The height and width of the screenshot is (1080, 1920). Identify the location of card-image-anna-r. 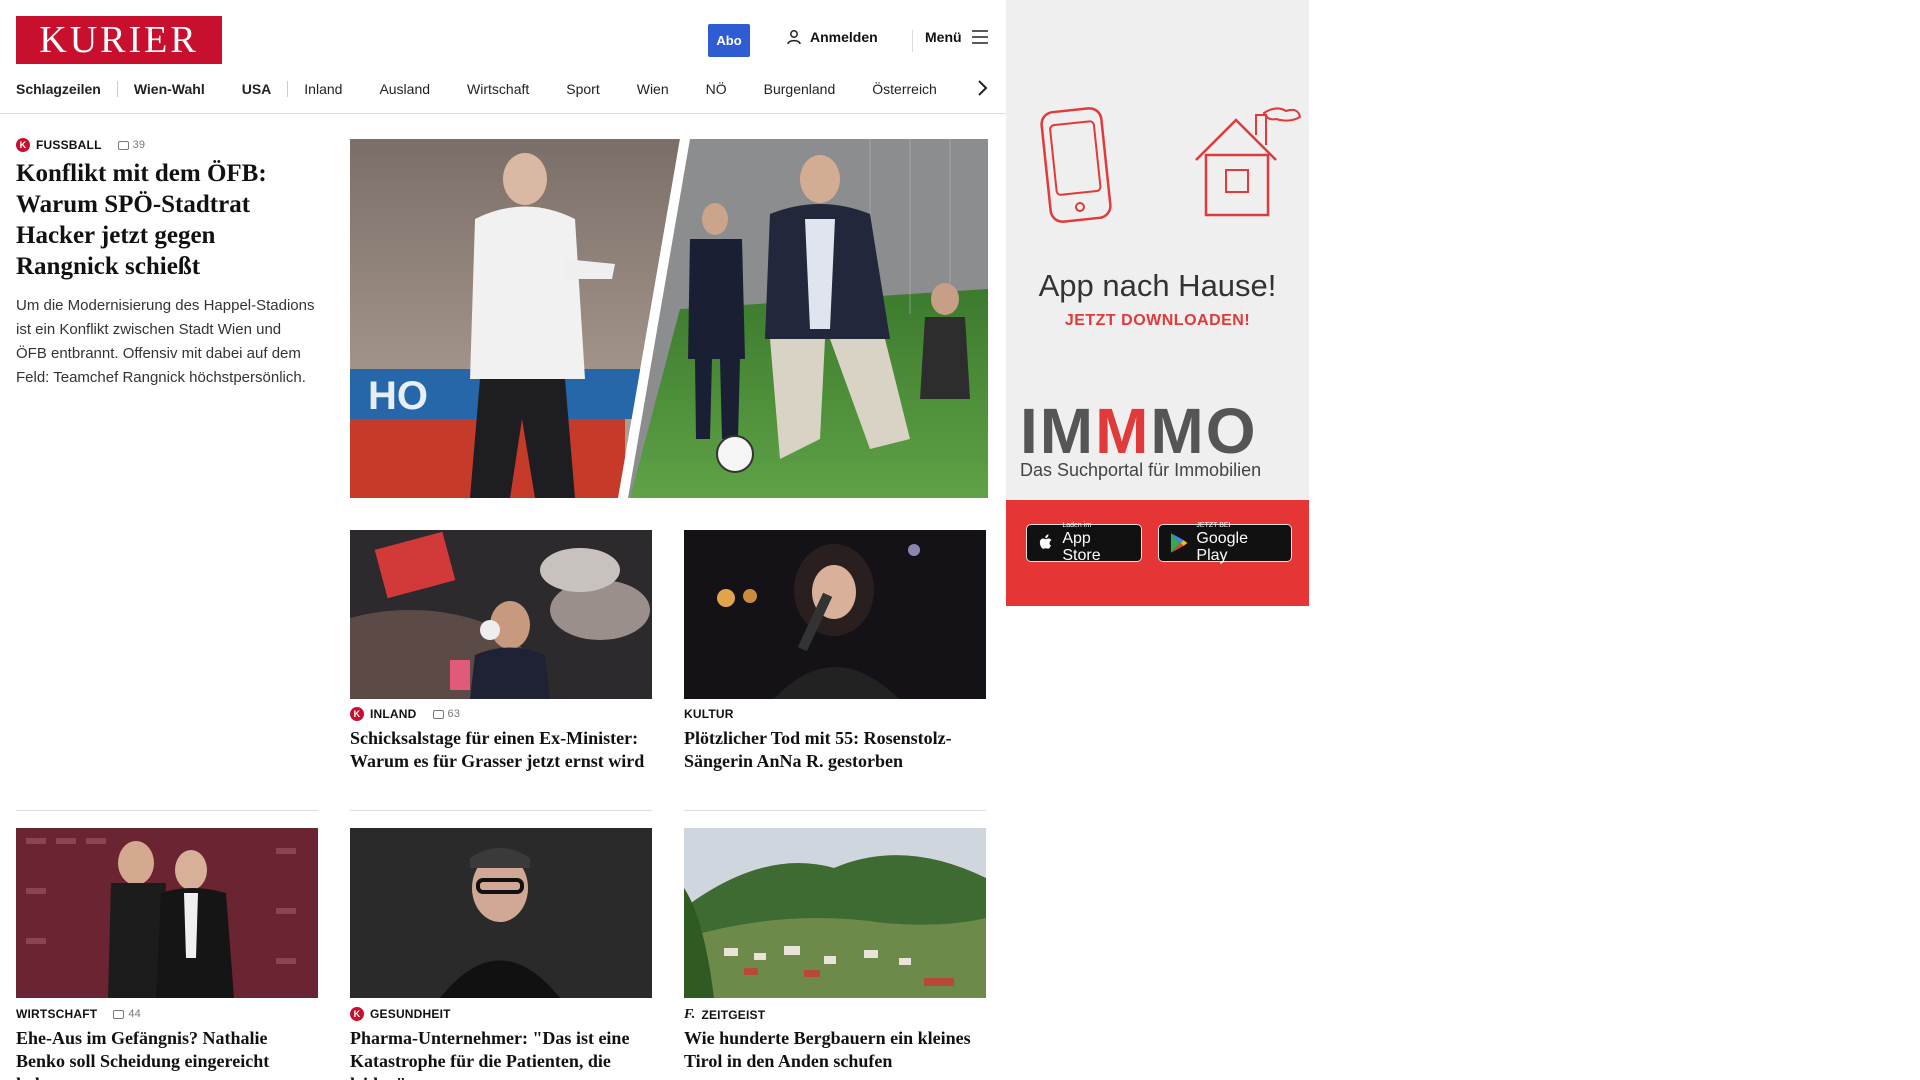
(835, 614).